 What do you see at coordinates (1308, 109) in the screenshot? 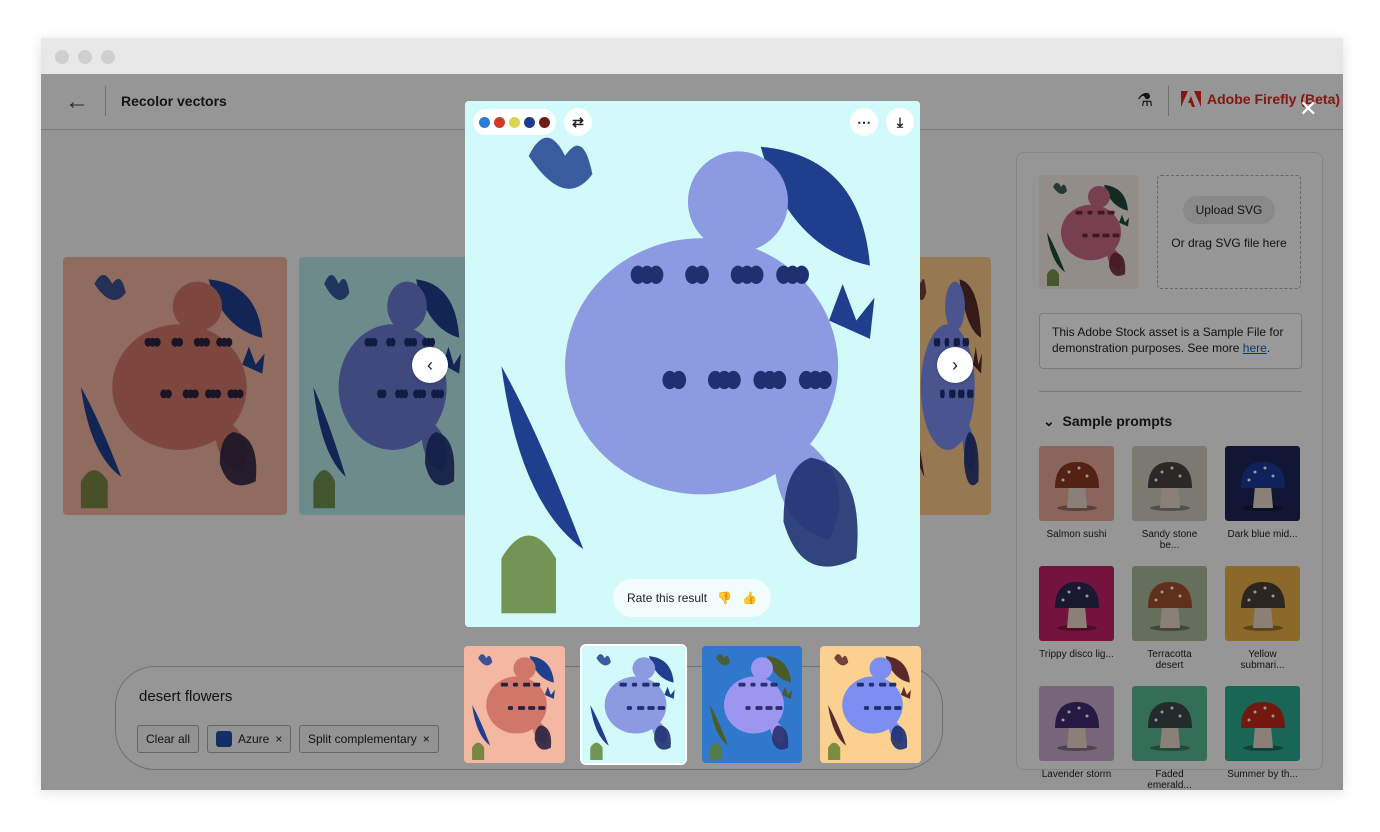
I see `close-icon: ✕` at bounding box center [1308, 109].